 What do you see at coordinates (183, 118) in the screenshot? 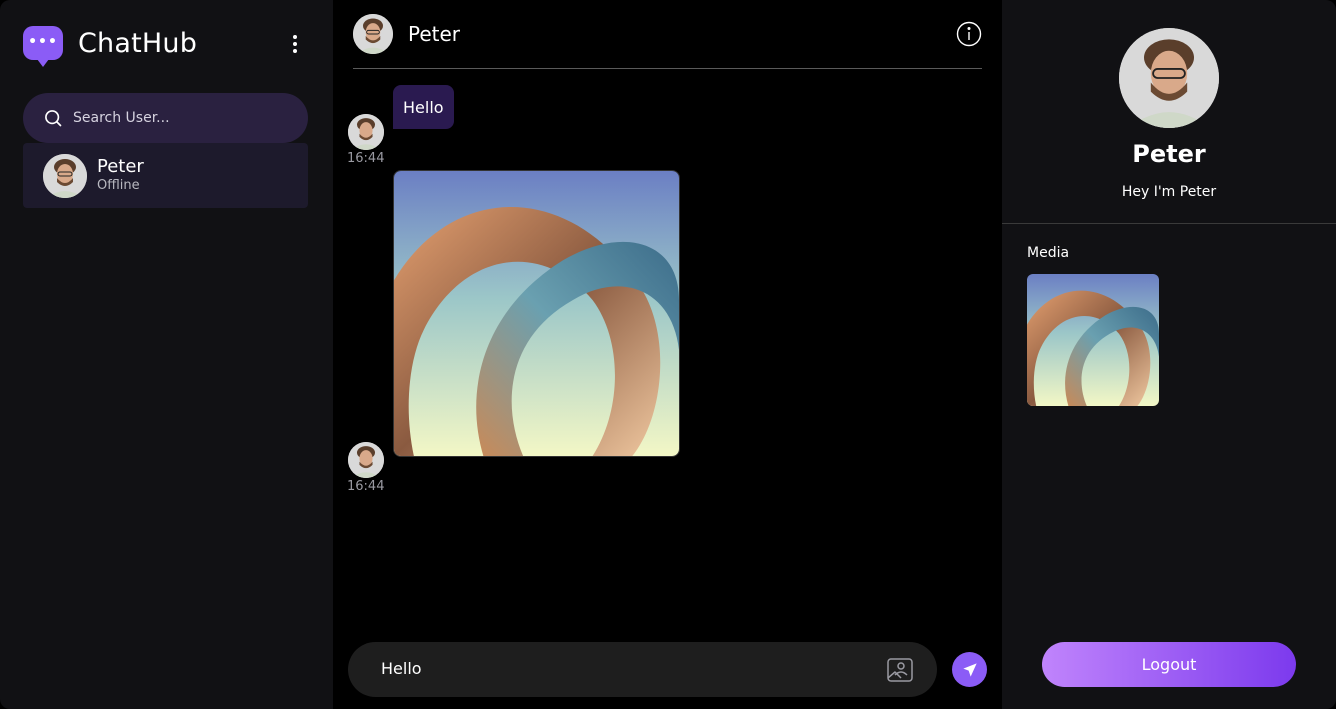
I see `search-input` at bounding box center [183, 118].